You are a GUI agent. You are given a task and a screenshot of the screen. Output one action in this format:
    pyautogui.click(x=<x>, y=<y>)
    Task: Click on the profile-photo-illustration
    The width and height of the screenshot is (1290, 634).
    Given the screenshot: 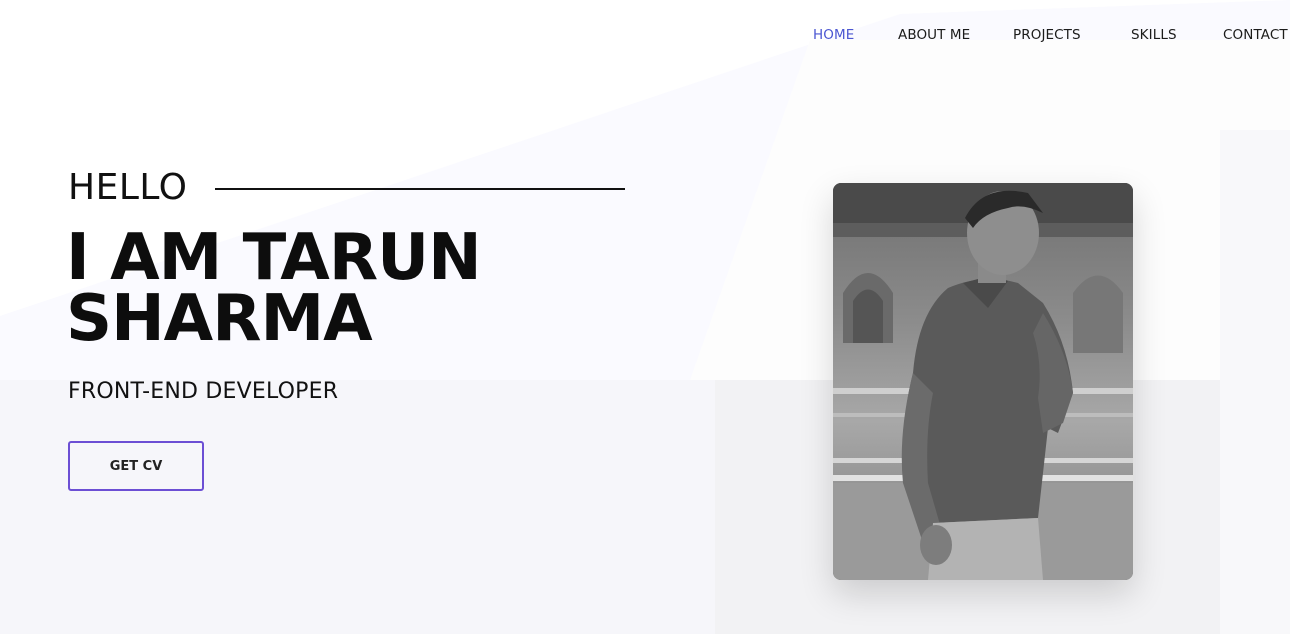 What is the action you would take?
    pyautogui.click(x=983, y=381)
    